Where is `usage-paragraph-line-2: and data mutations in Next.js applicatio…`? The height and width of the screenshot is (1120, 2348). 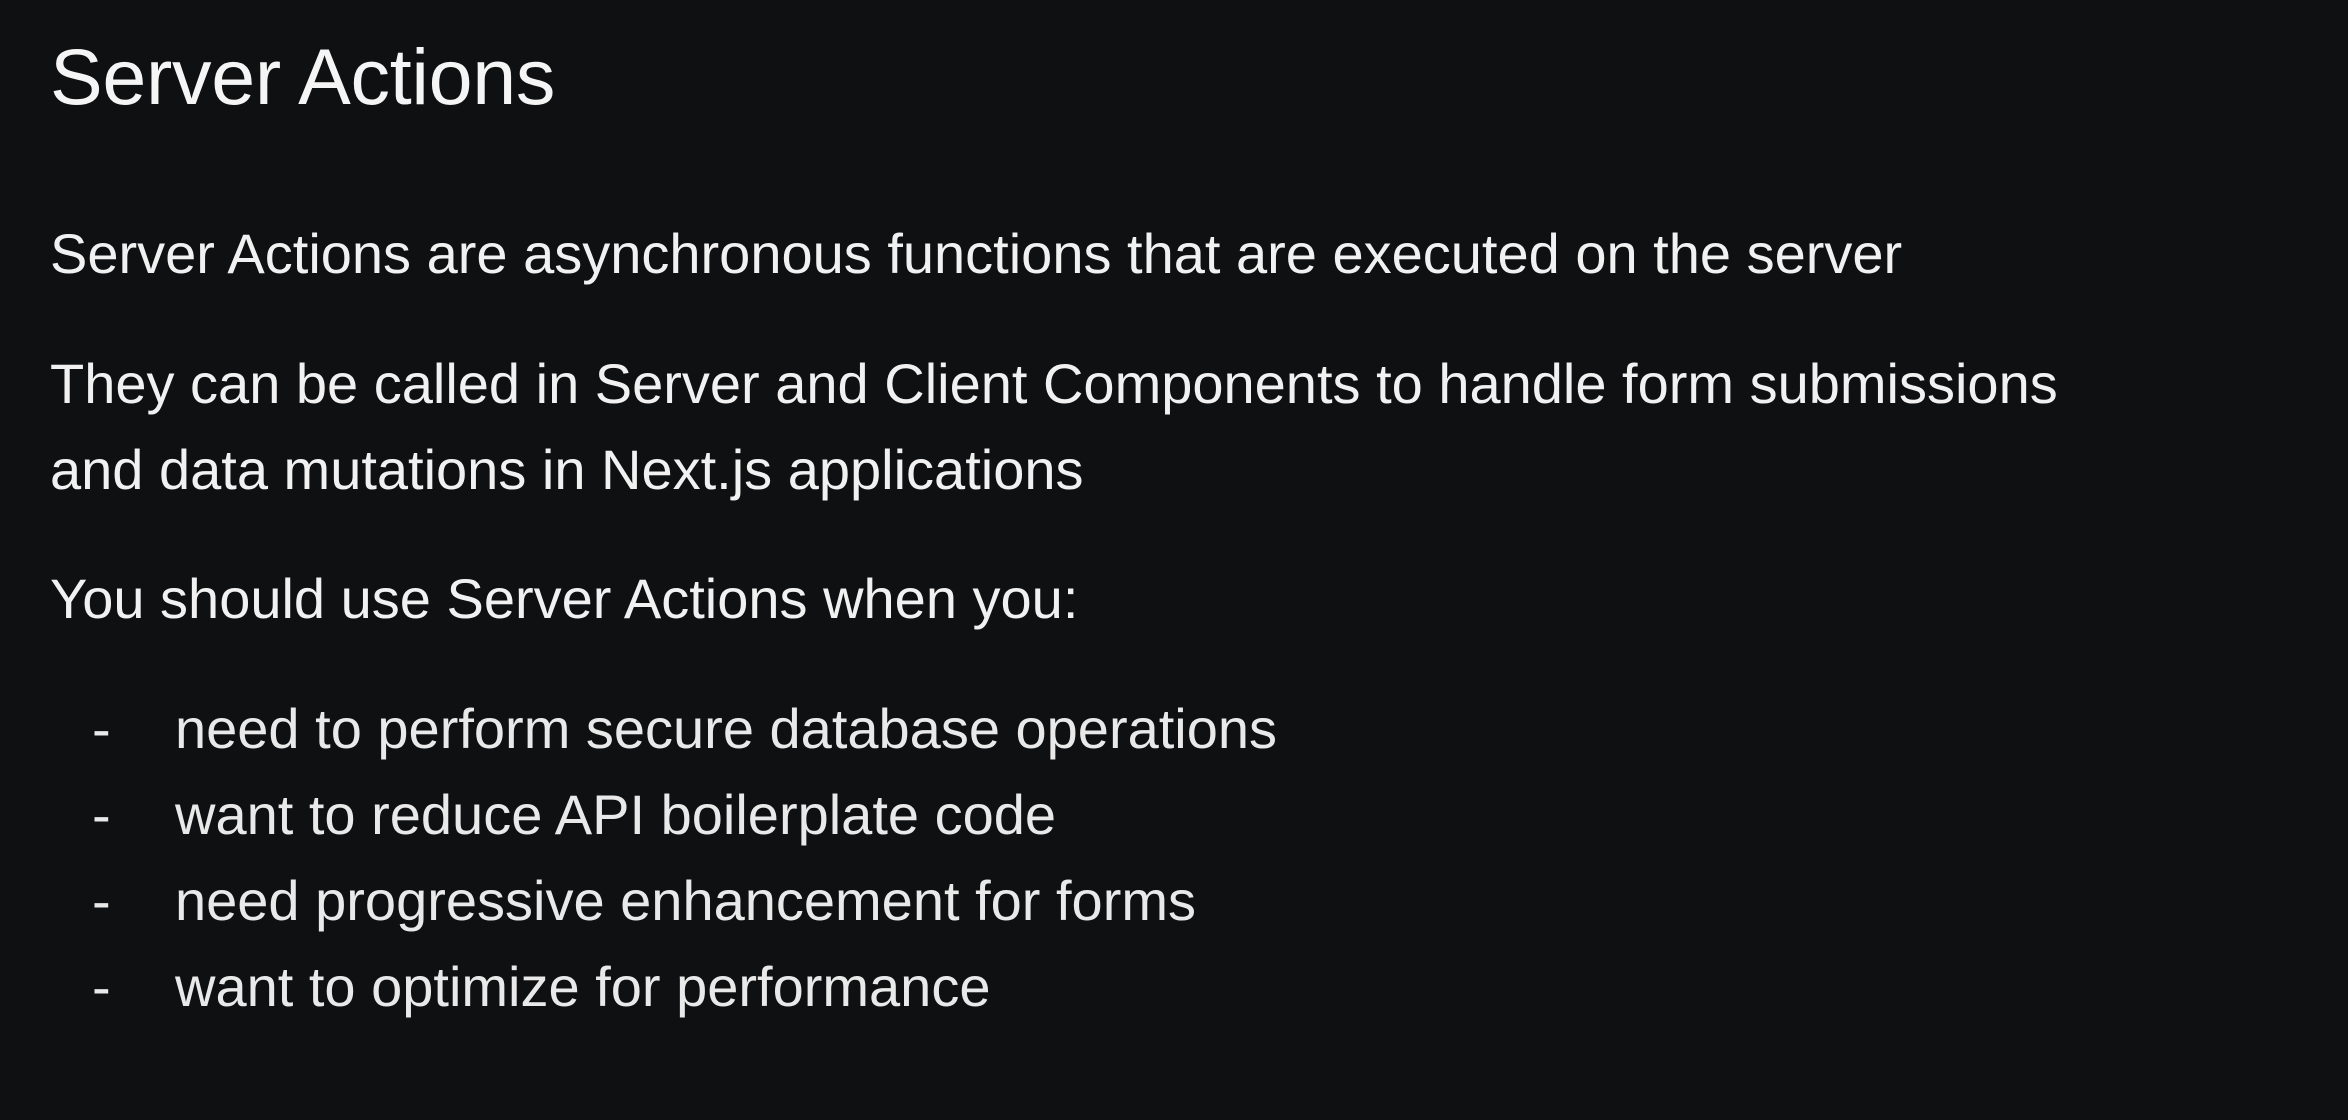 usage-paragraph-line-2: and data mutations in Next.js applicatio… is located at coordinates (567, 469).